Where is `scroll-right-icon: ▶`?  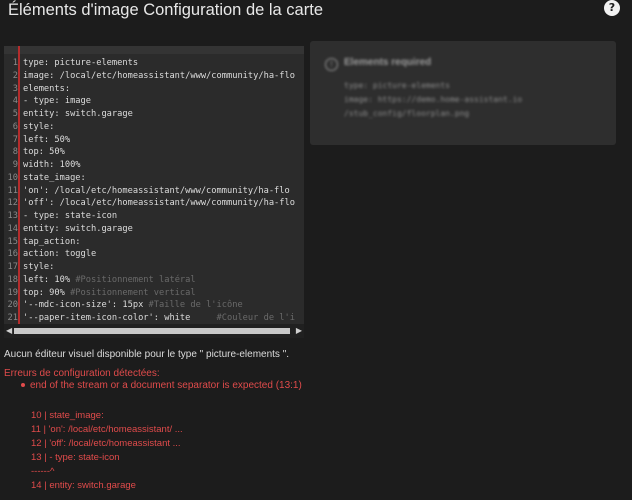 scroll-right-icon: ▶ is located at coordinates (299, 330).